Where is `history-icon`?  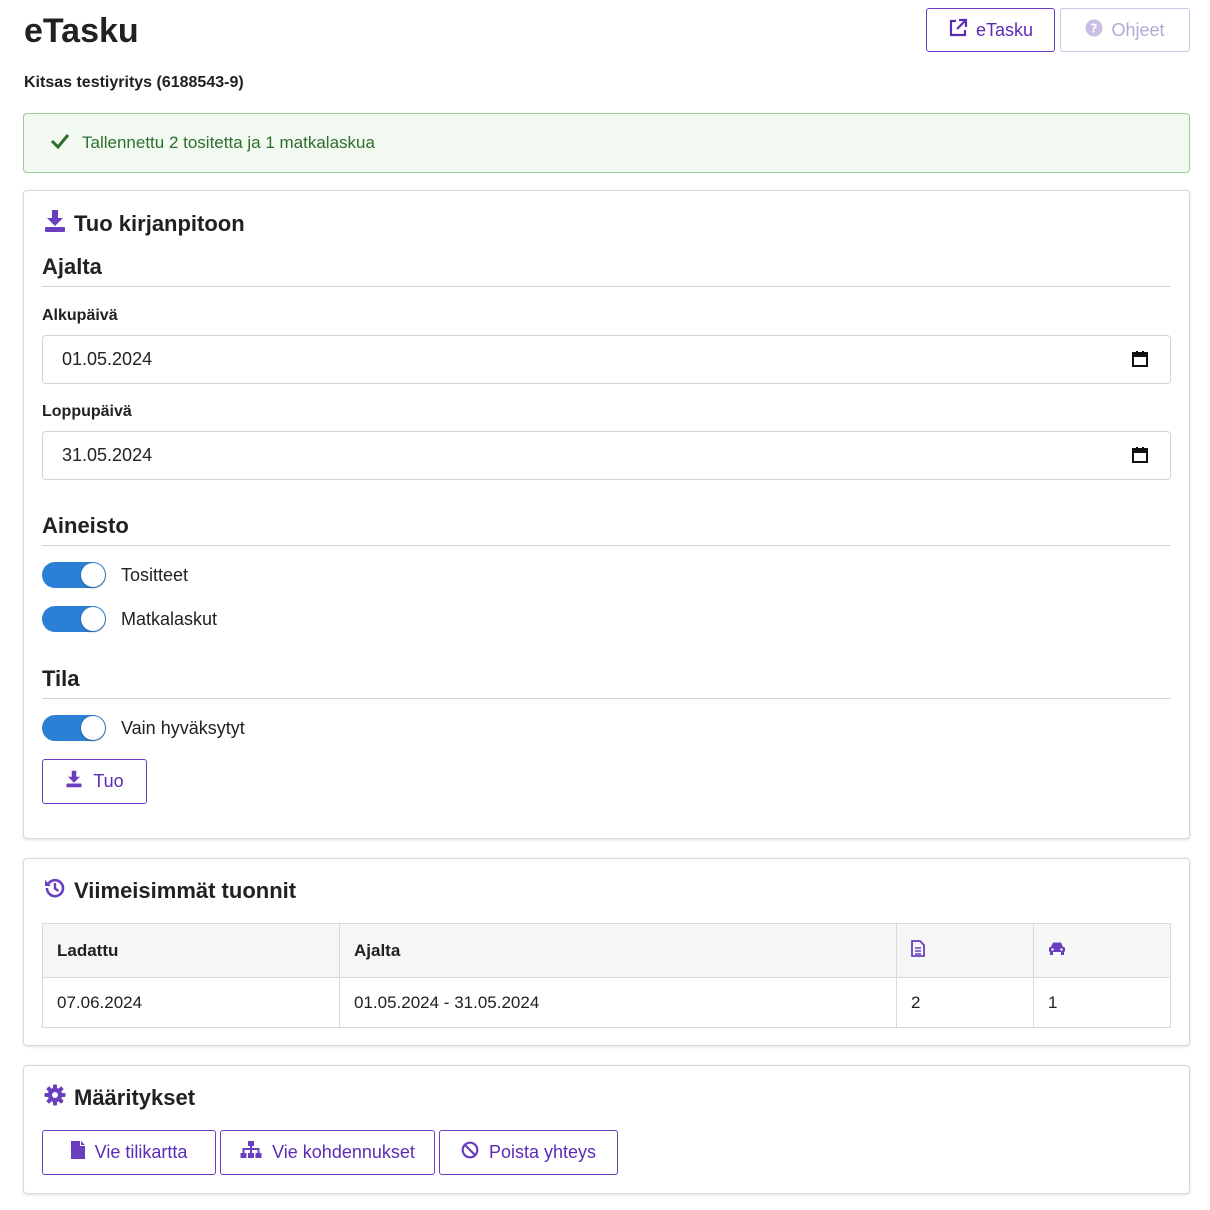
history-icon is located at coordinates (55, 891).